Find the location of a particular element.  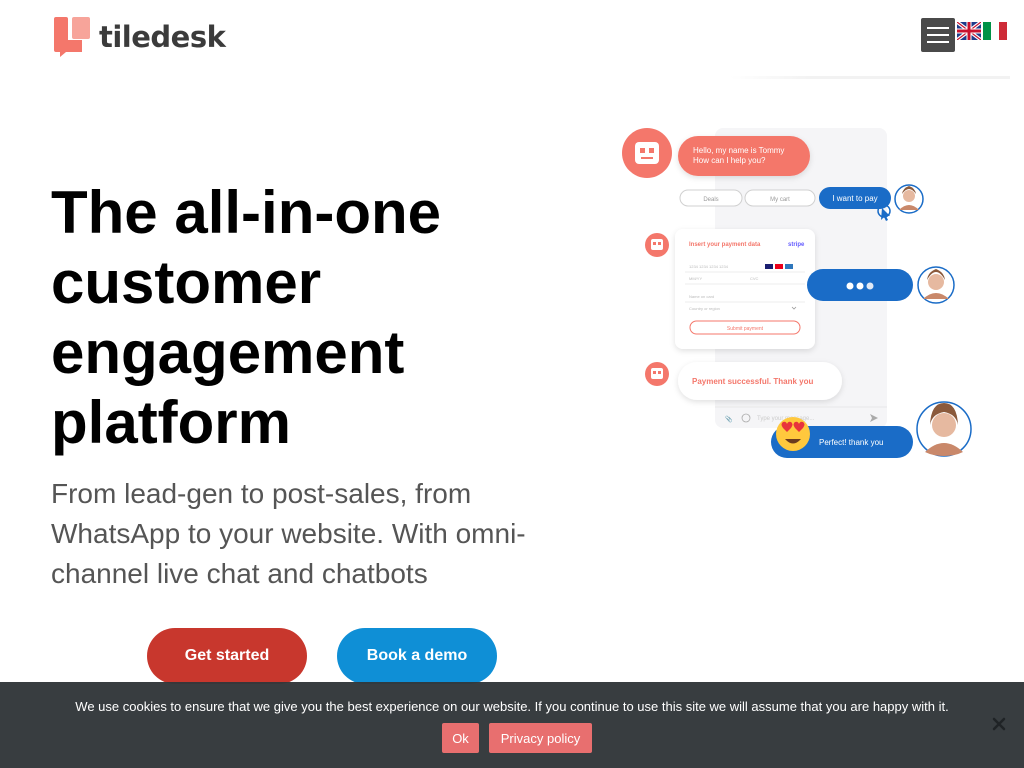

en-flag-icon is located at coordinates (969, 31).